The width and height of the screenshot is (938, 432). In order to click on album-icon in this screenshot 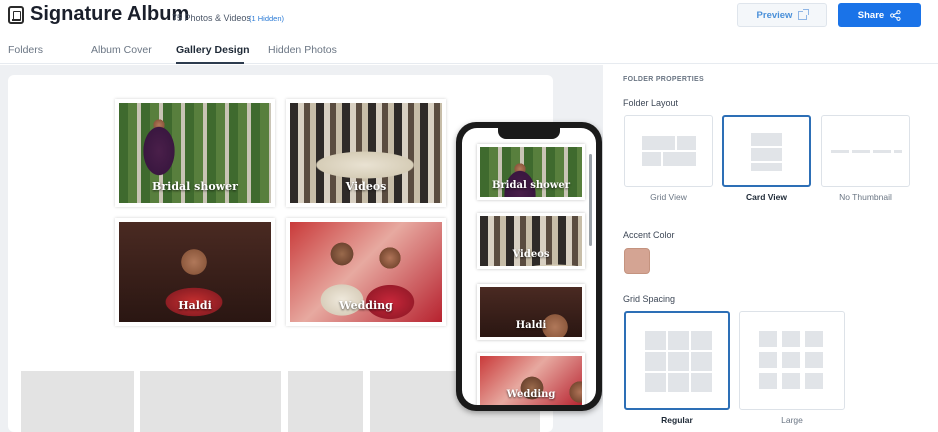, I will do `click(16, 15)`.